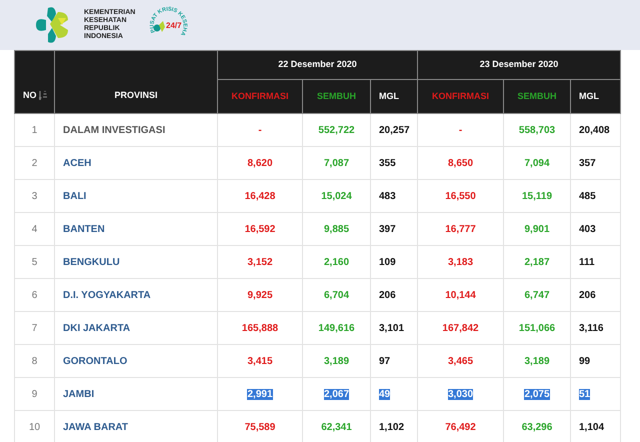  What do you see at coordinates (136, 295) in the screenshot?
I see `province-link: D.I. YOGYAKARTA` at bounding box center [136, 295].